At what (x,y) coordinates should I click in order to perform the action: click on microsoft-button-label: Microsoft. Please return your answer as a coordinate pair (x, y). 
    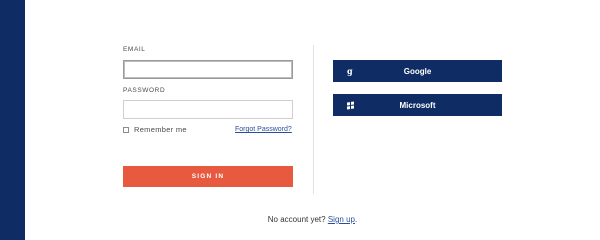
    Looking at the image, I should click on (417, 105).